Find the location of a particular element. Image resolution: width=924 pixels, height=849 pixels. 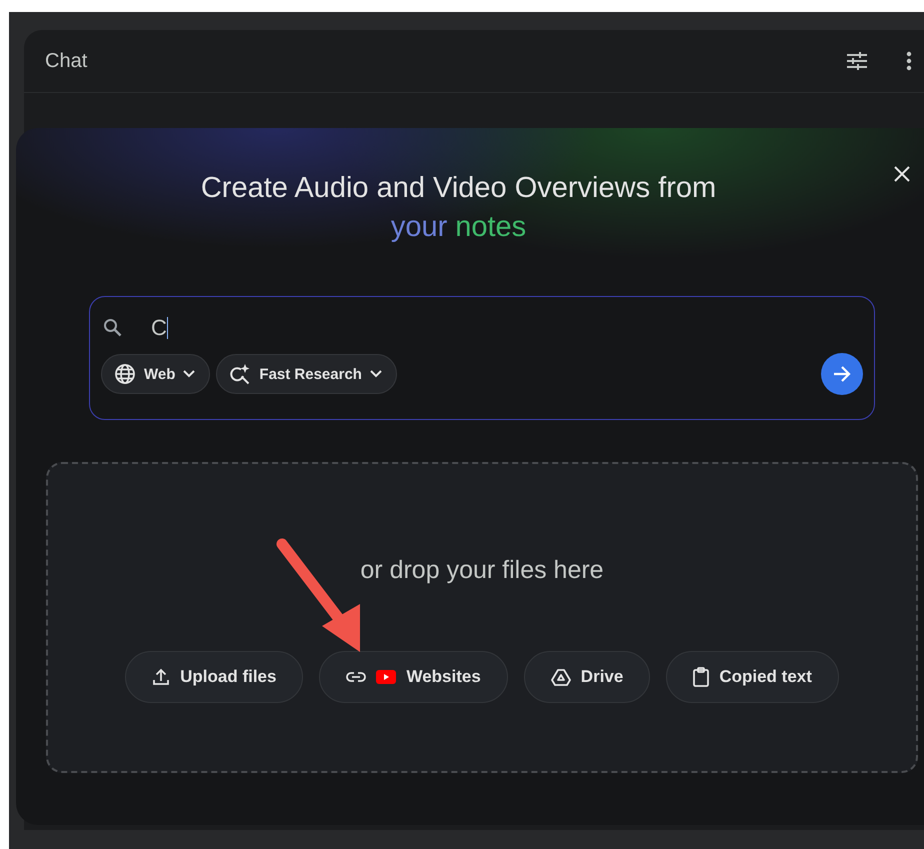

video-play-icon is located at coordinates (386, 677).